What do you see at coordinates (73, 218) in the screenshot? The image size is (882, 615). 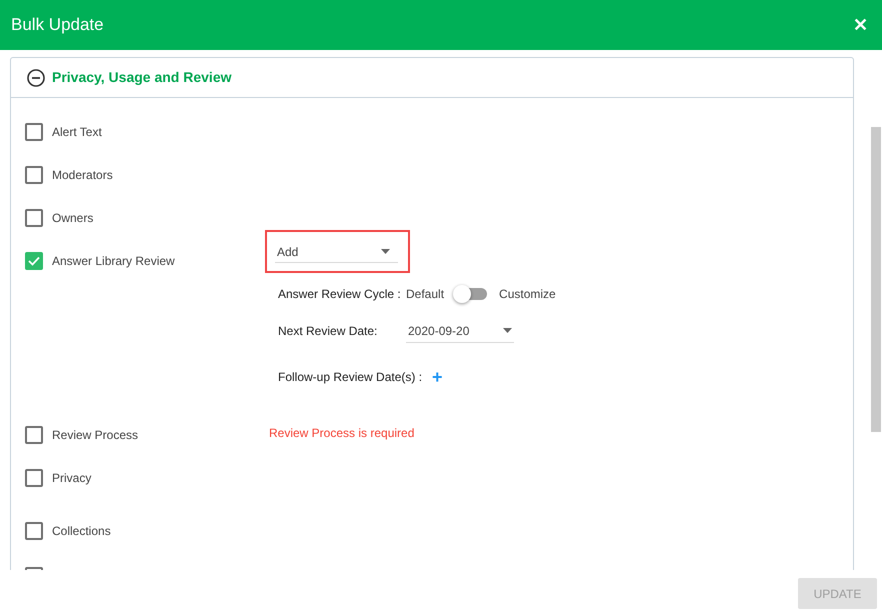 I see `checkbox-label: Owners` at bounding box center [73, 218].